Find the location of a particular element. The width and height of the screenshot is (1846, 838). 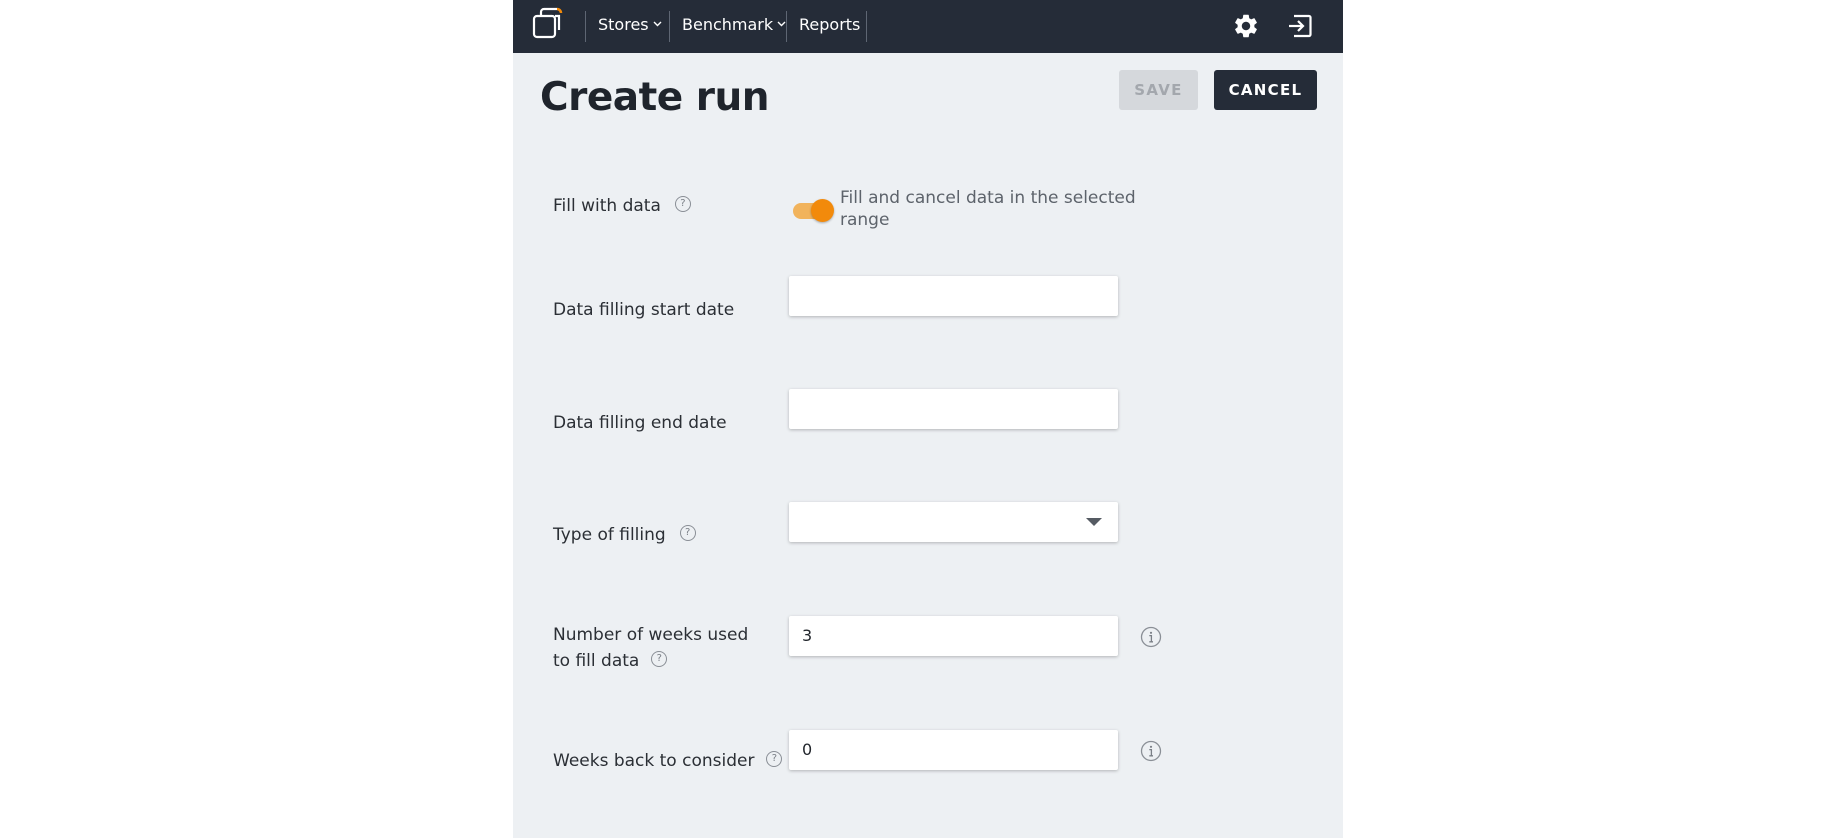

fill-with-data-label: Fill with data? is located at coordinates (622, 206).